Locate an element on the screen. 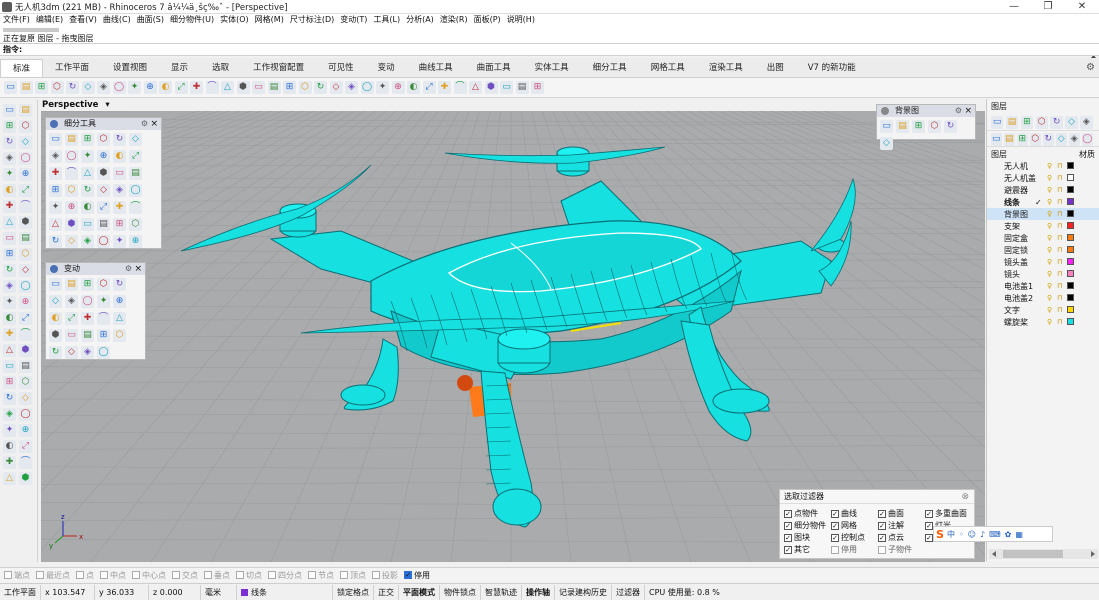 This screenshot has width=1099, height=600. layer-name: 电池盖1 is located at coordinates (1018, 286).